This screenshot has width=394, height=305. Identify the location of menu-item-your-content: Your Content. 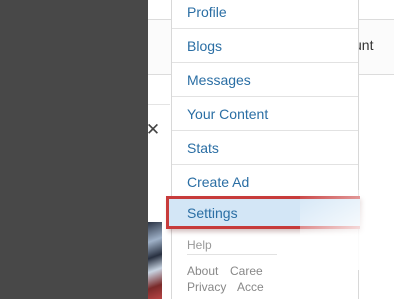
(265, 114).